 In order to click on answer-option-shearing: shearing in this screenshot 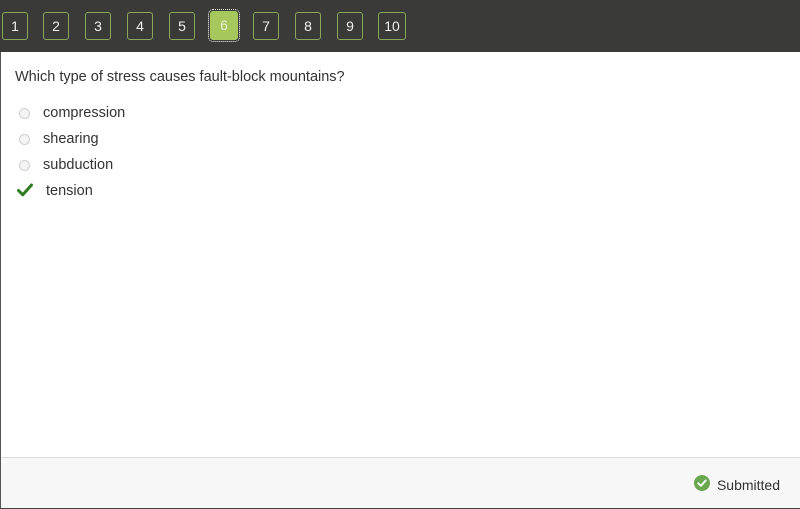, I will do `click(57, 139)`.